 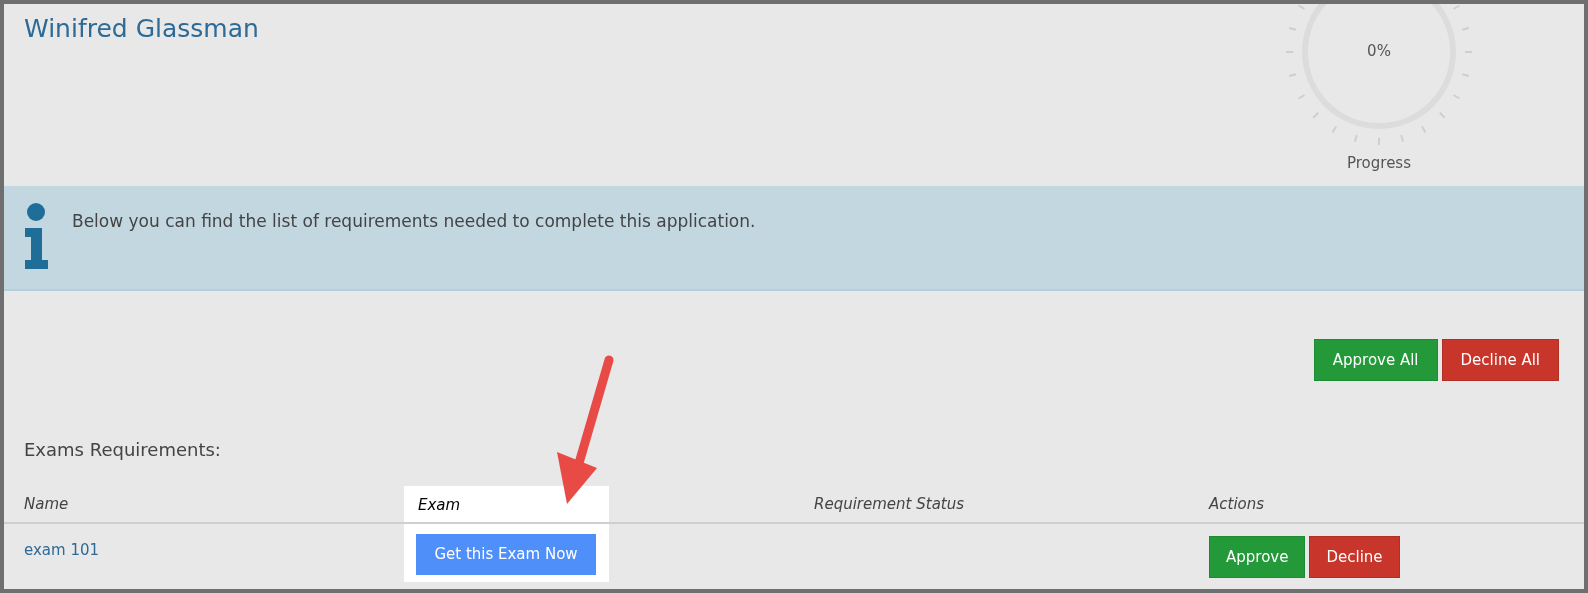 What do you see at coordinates (36, 237) in the screenshot?
I see `info-icon` at bounding box center [36, 237].